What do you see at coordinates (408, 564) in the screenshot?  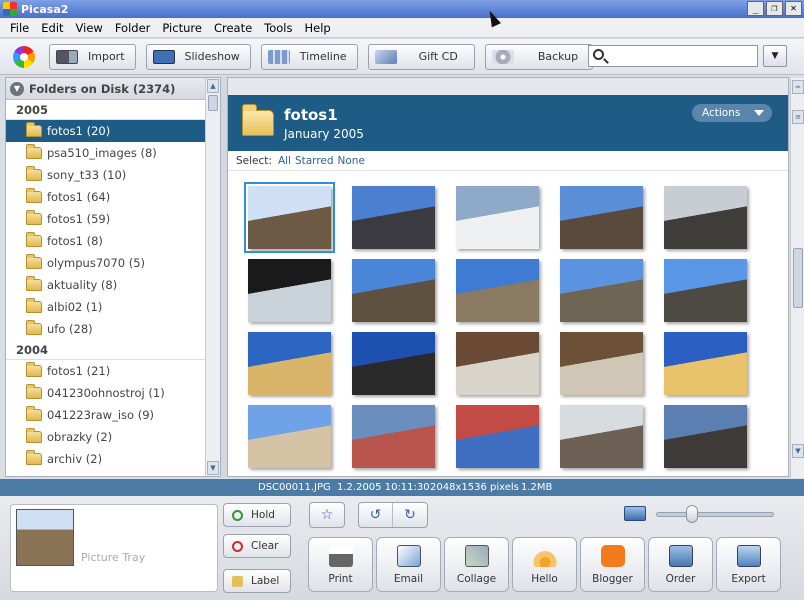 I see `email-button: Email` at bounding box center [408, 564].